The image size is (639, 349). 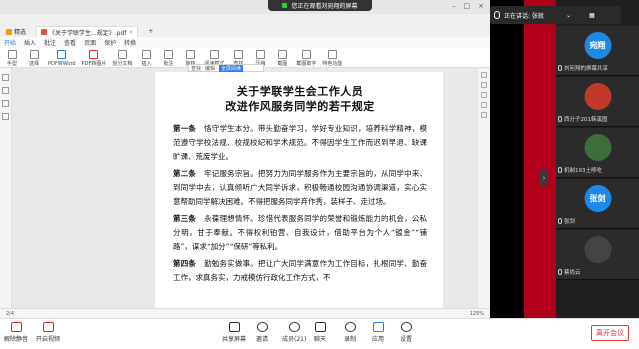 I want to click on speaking-indicator: 正在讲话: 张就 ⌄ ▦, so click(x=555, y=15).